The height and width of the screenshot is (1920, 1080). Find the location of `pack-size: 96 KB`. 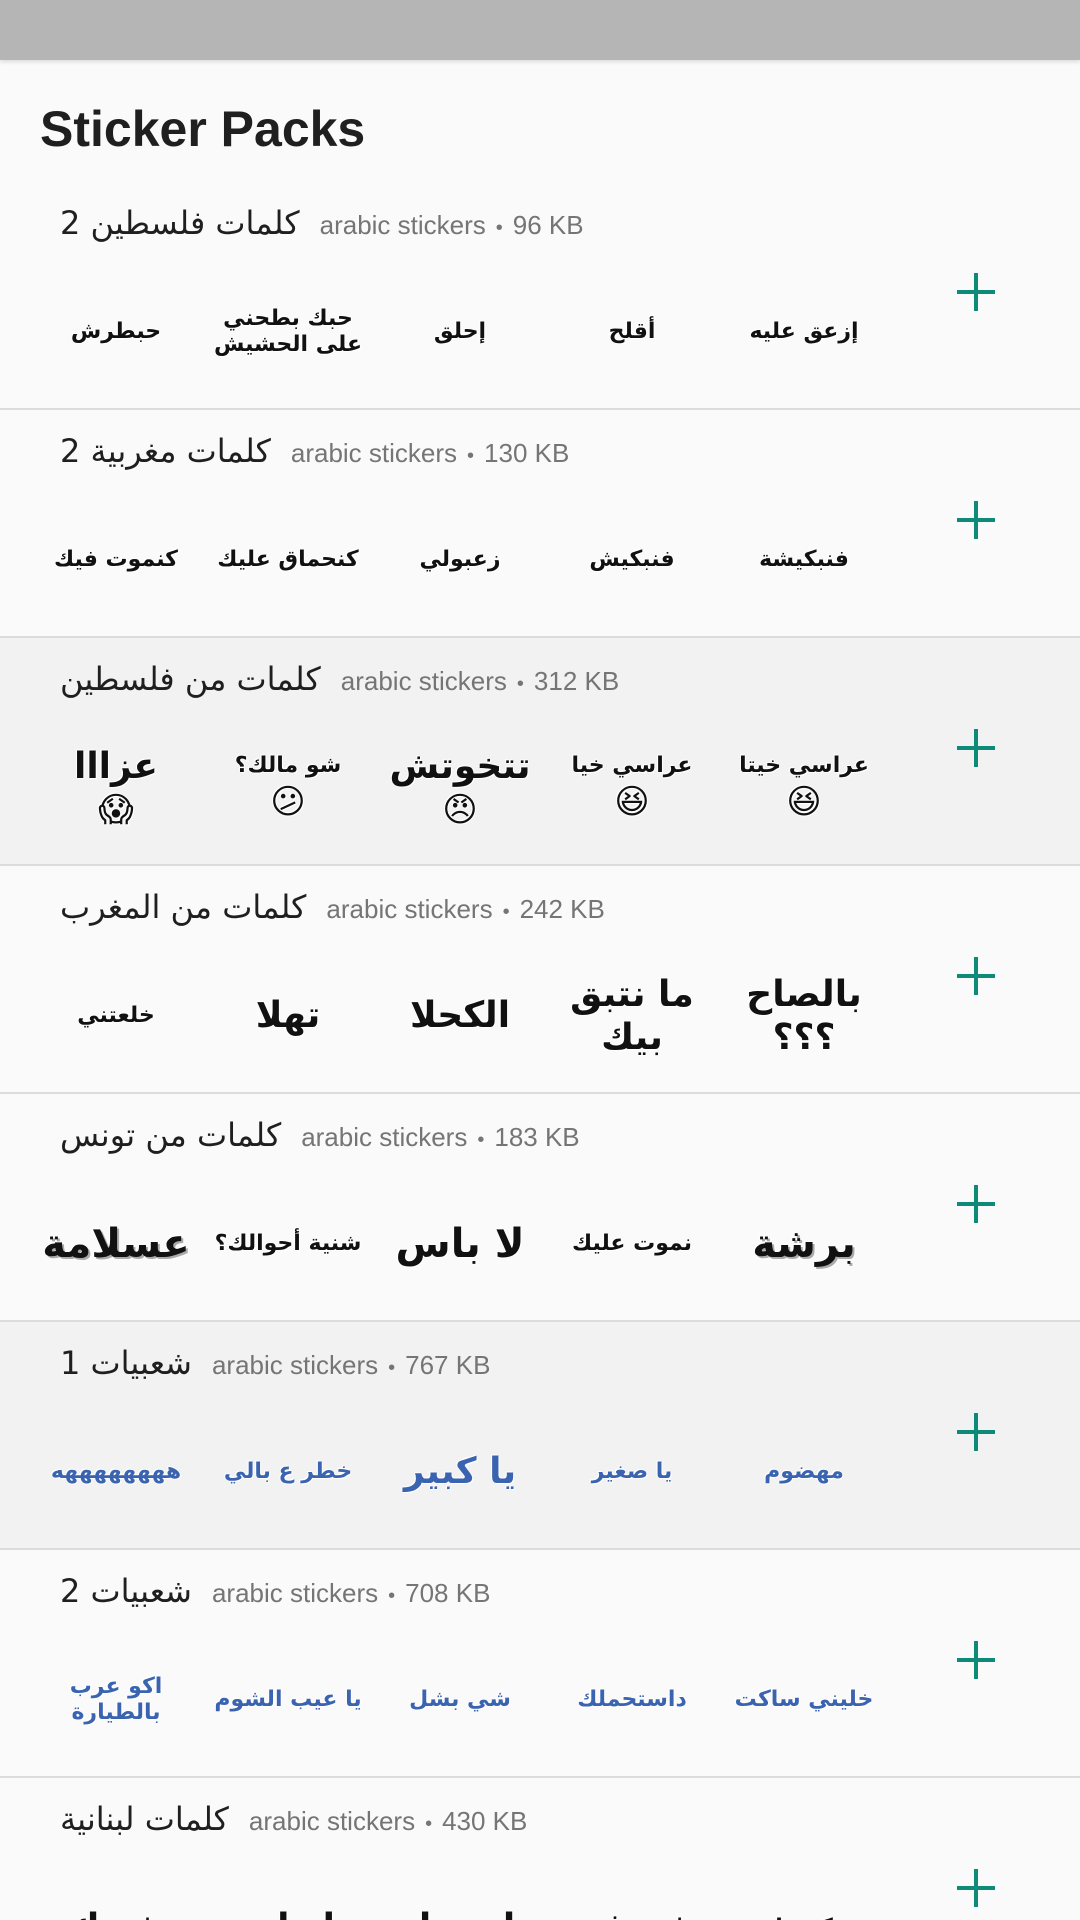

pack-size: 96 KB is located at coordinates (548, 225).